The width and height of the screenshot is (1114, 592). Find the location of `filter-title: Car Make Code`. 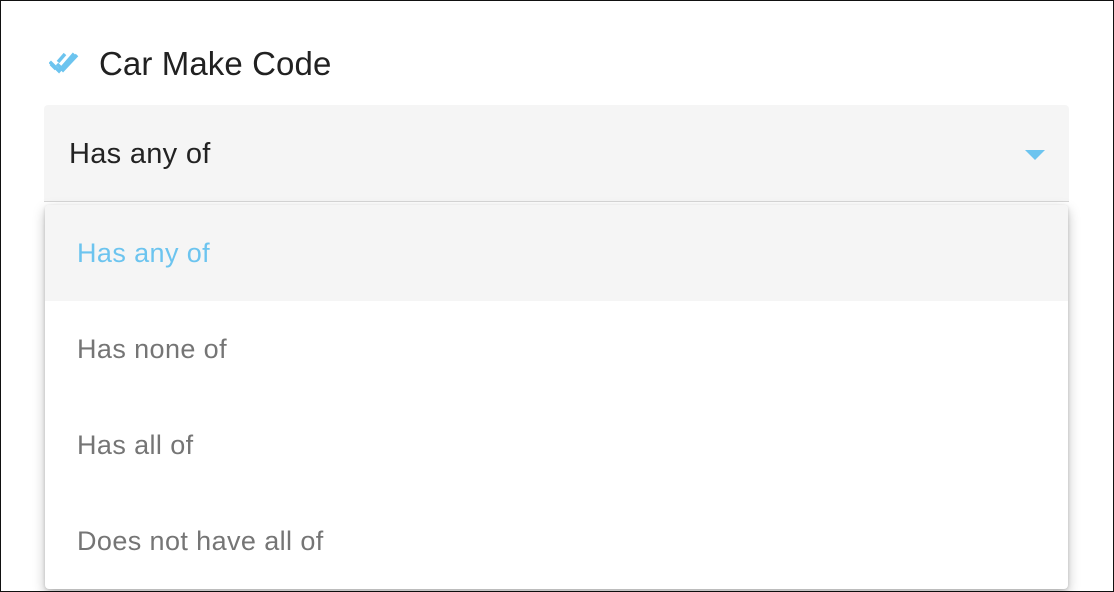

filter-title: Car Make Code is located at coordinates (215, 63).